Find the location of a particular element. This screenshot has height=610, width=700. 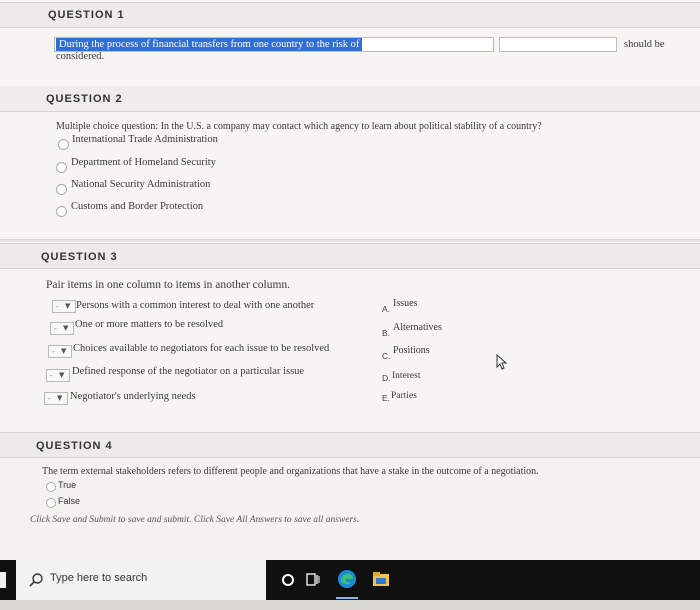

search-placeholder: Type here to search is located at coordinates (99, 578).